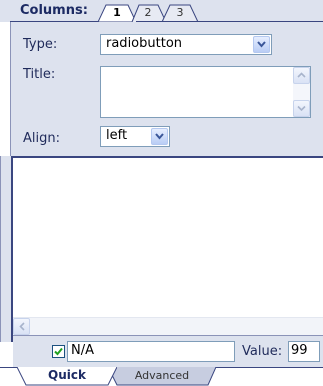 The image size is (323, 386). I want to click on mode-tab-bar: Advanced Quick, so click(161, 376).